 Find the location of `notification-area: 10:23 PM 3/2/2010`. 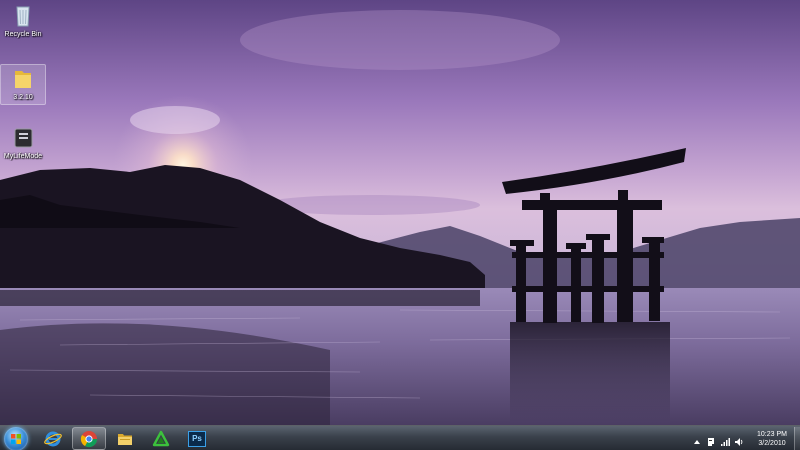

notification-area: 10:23 PM 3/2/2010 is located at coordinates (742, 438).